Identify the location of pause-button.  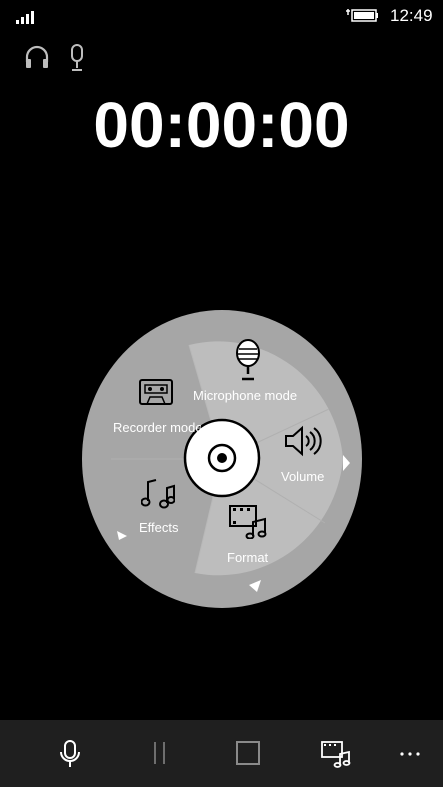
(160, 753).